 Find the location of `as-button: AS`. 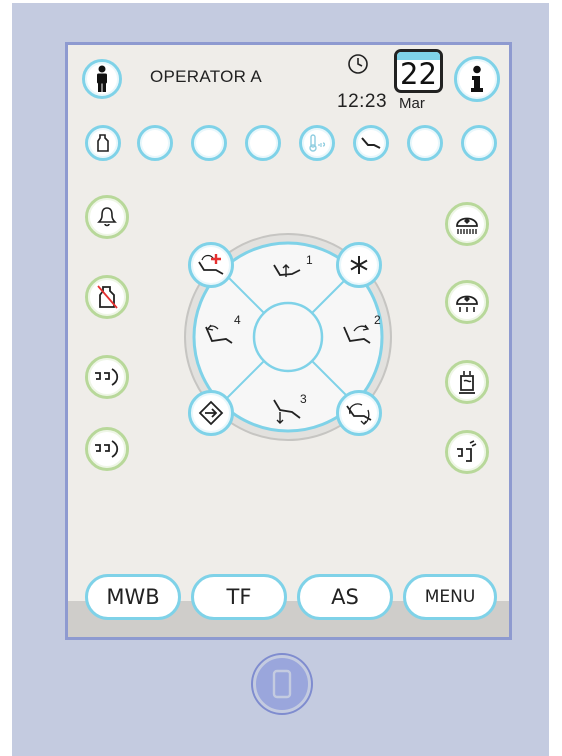

as-button: AS is located at coordinates (345, 597).